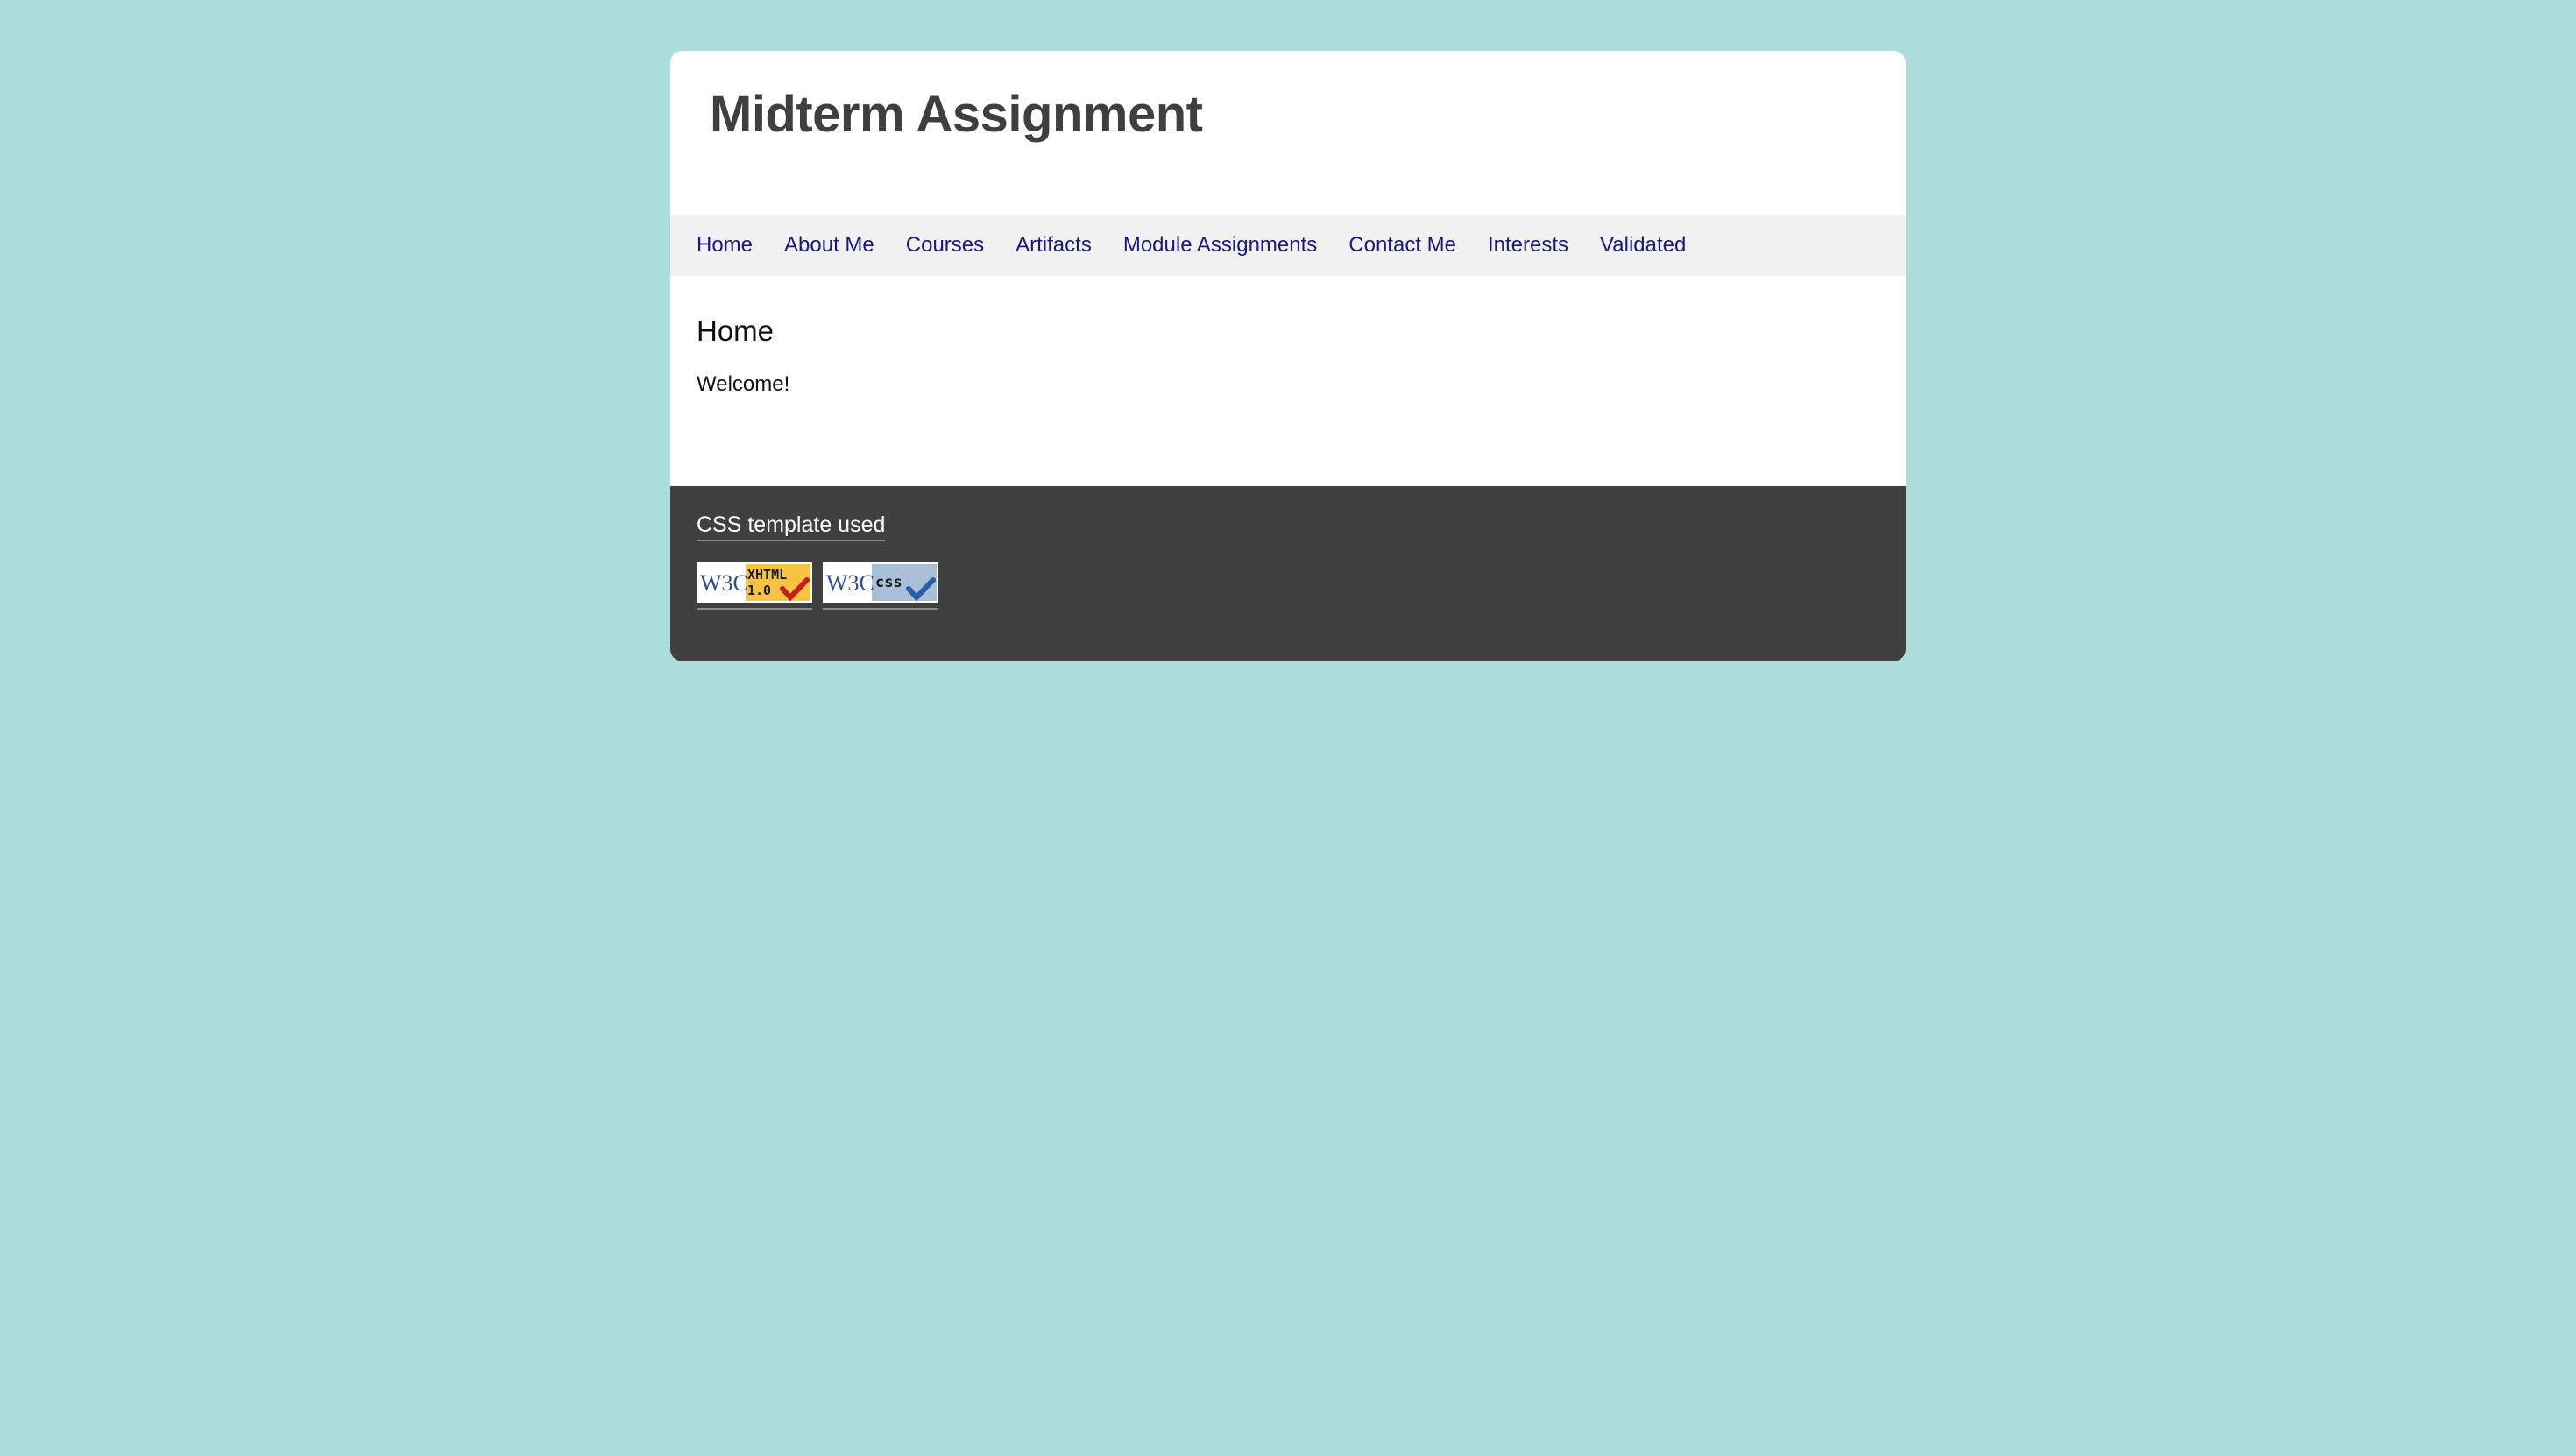 Image resolution: width=2576 pixels, height=1456 pixels. I want to click on site-header: Midterm Assignment, so click(1288, 133).